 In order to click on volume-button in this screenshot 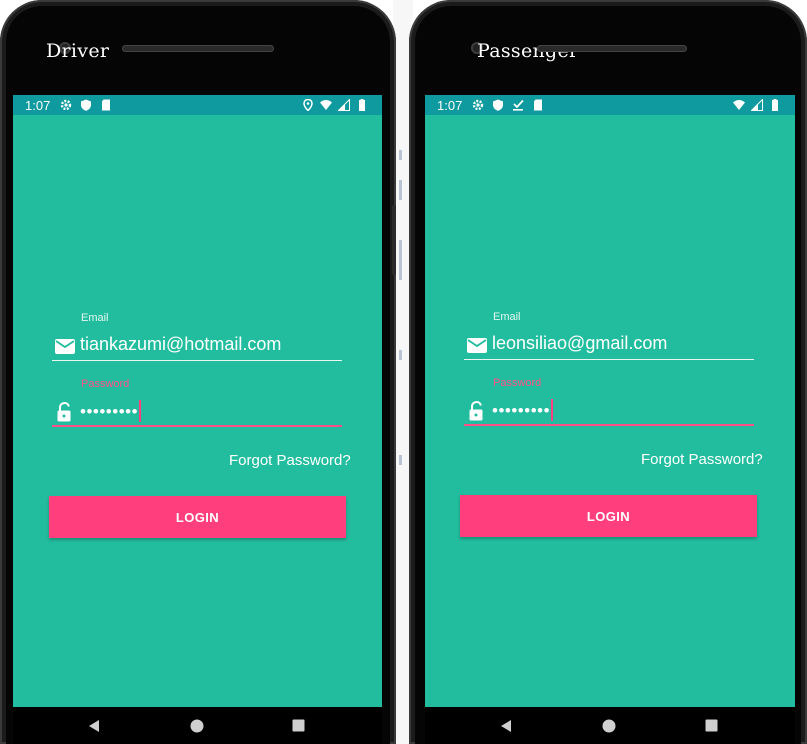, I will do `click(394, 240)`.